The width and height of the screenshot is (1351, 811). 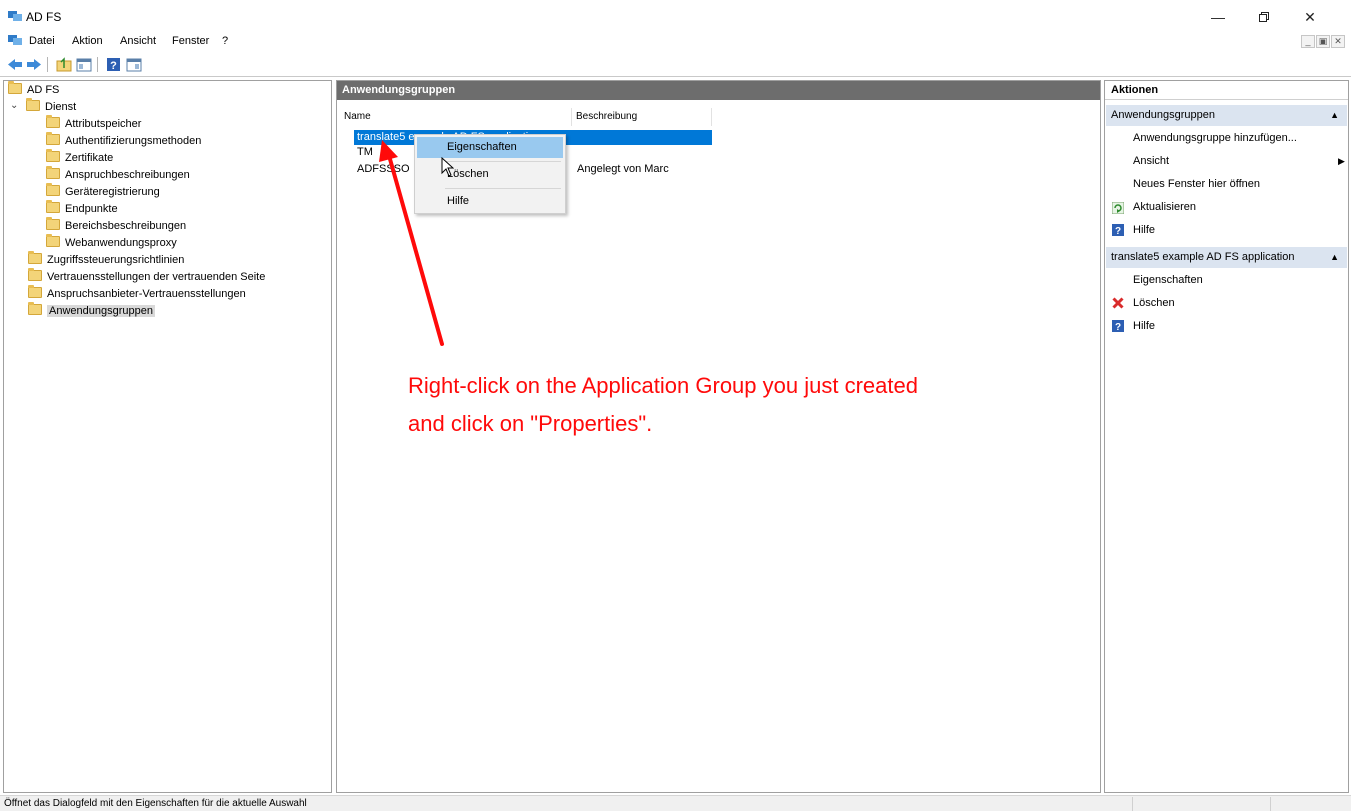 What do you see at coordinates (675, 65) in the screenshot?
I see `toolbar: ?` at bounding box center [675, 65].